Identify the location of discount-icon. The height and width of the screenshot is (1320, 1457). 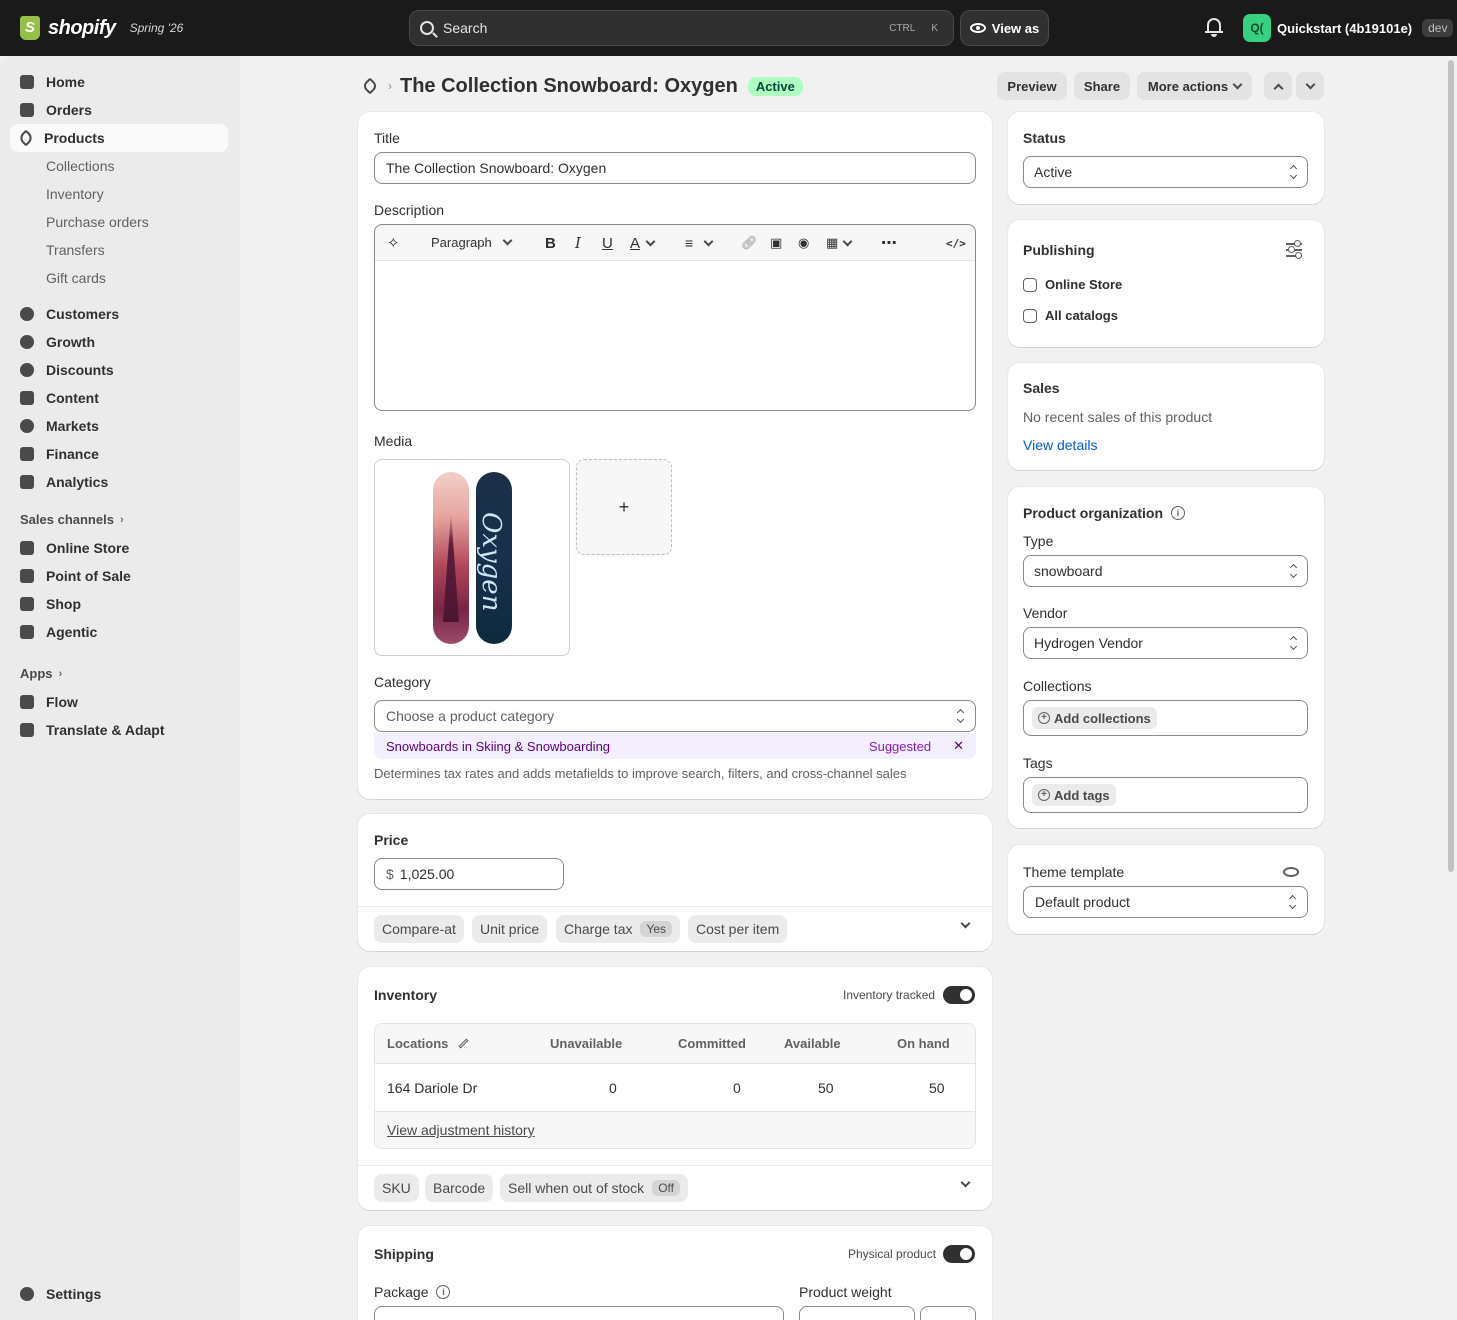
(27, 370).